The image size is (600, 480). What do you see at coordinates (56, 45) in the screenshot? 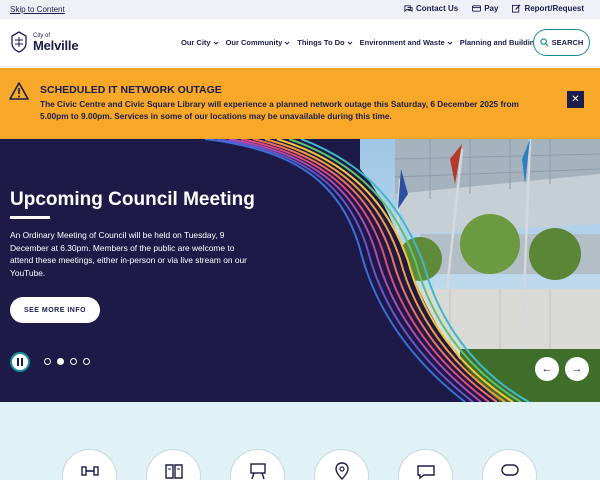
I see `logo-big-text: Melville` at bounding box center [56, 45].